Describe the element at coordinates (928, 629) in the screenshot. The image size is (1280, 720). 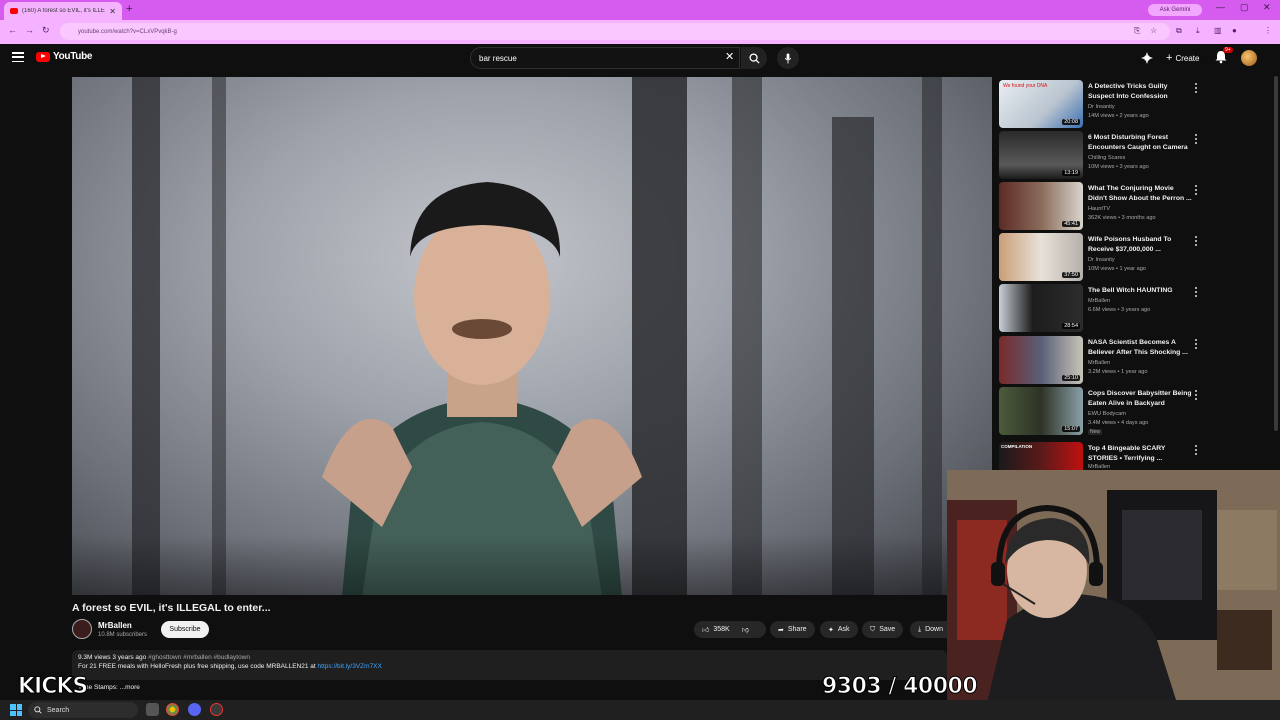
I see `download-button: ⤓ Down` at that location.